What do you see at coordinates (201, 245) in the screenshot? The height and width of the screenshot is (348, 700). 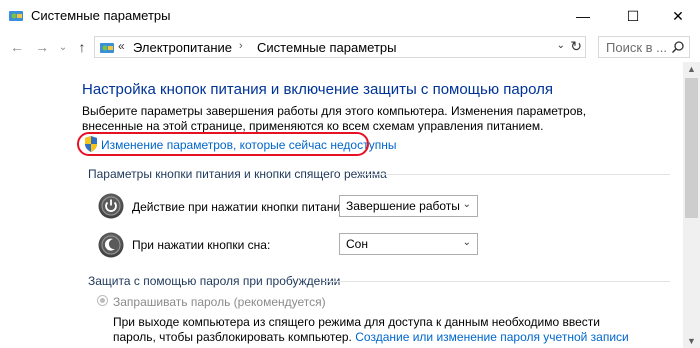 I see `sleep-button-action-label: При нажатии кнопки сна:` at bounding box center [201, 245].